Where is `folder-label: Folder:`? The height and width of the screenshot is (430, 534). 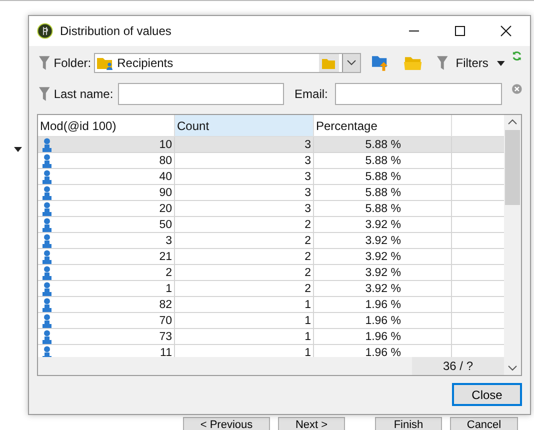 folder-label: Folder: is located at coordinates (73, 63).